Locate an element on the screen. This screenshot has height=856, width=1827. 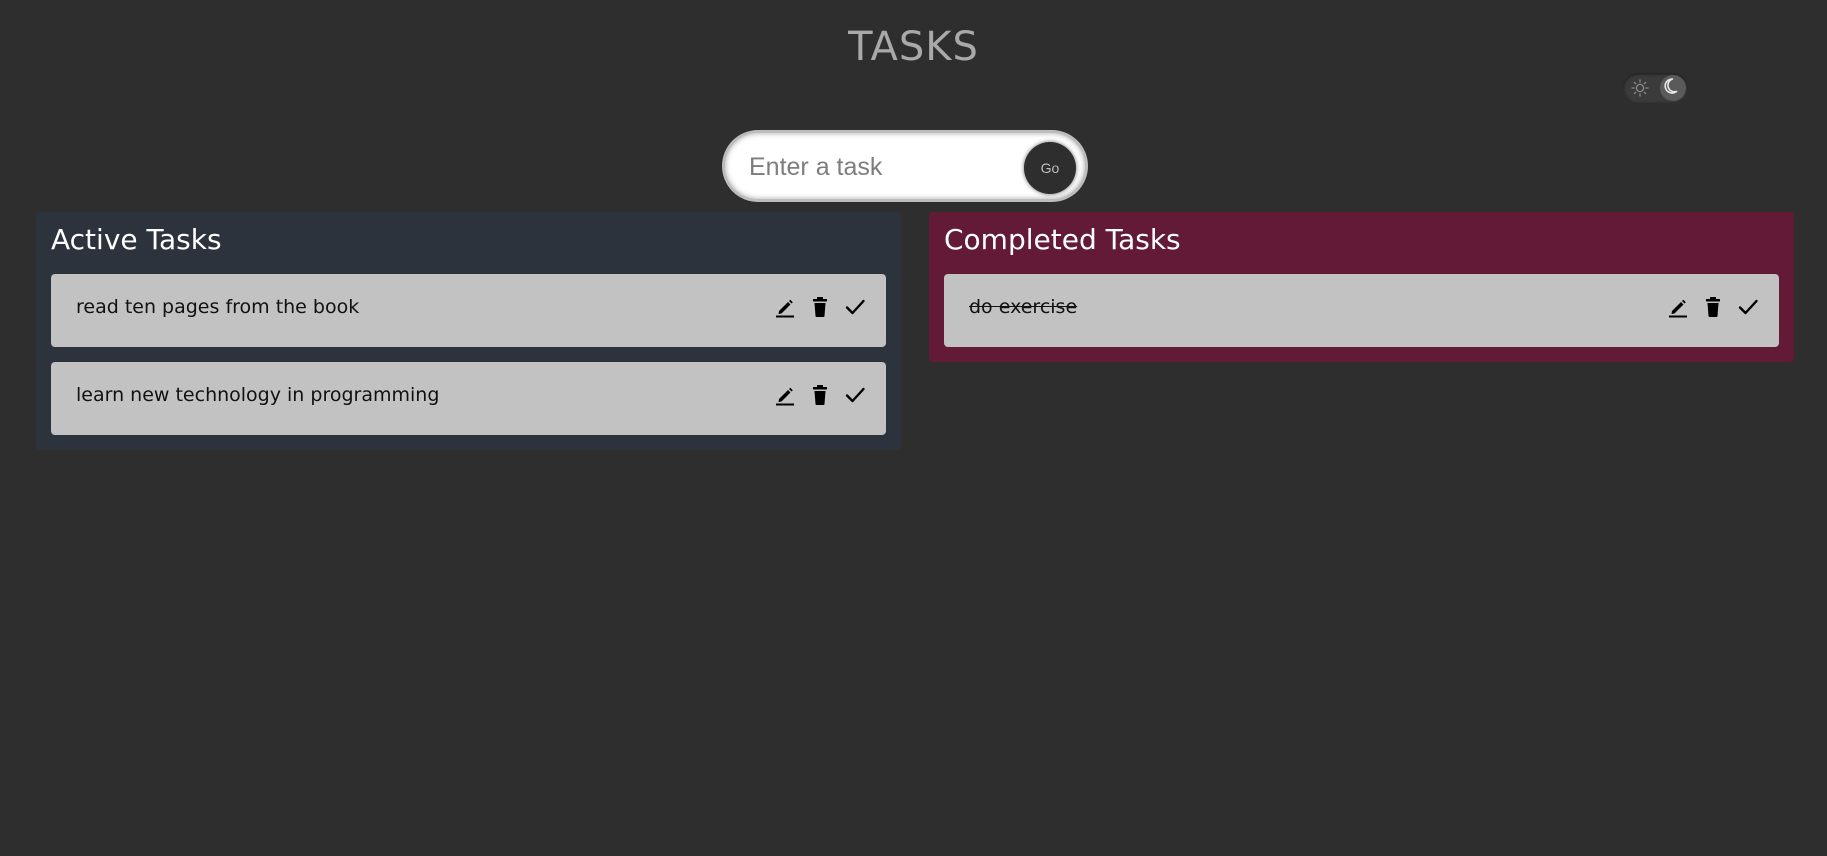
task-text: learn new technology in programming is located at coordinates (258, 395).